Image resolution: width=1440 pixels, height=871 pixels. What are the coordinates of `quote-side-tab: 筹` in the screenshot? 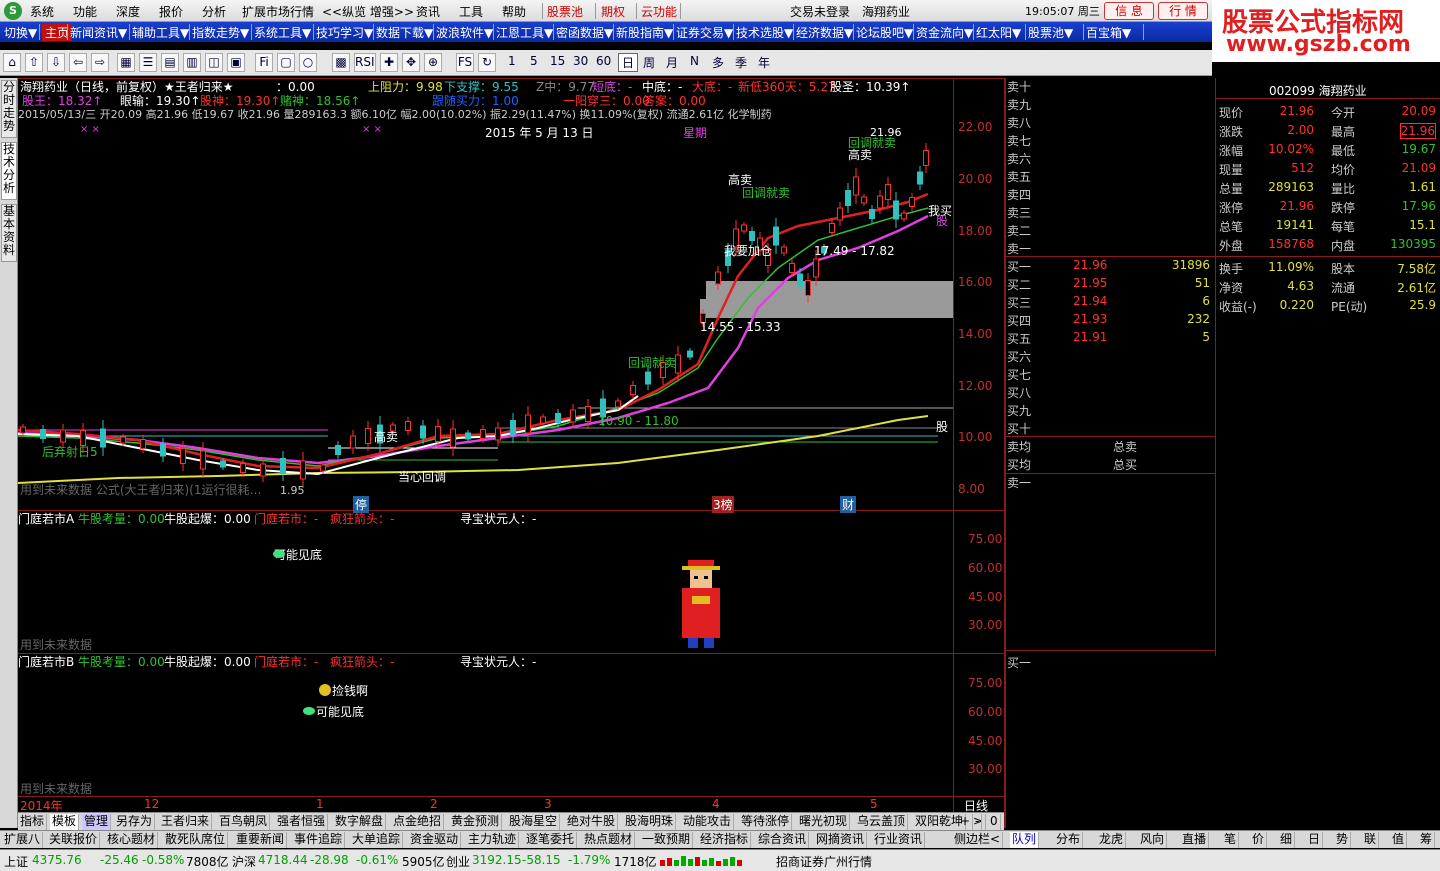 It's located at (1427, 840).